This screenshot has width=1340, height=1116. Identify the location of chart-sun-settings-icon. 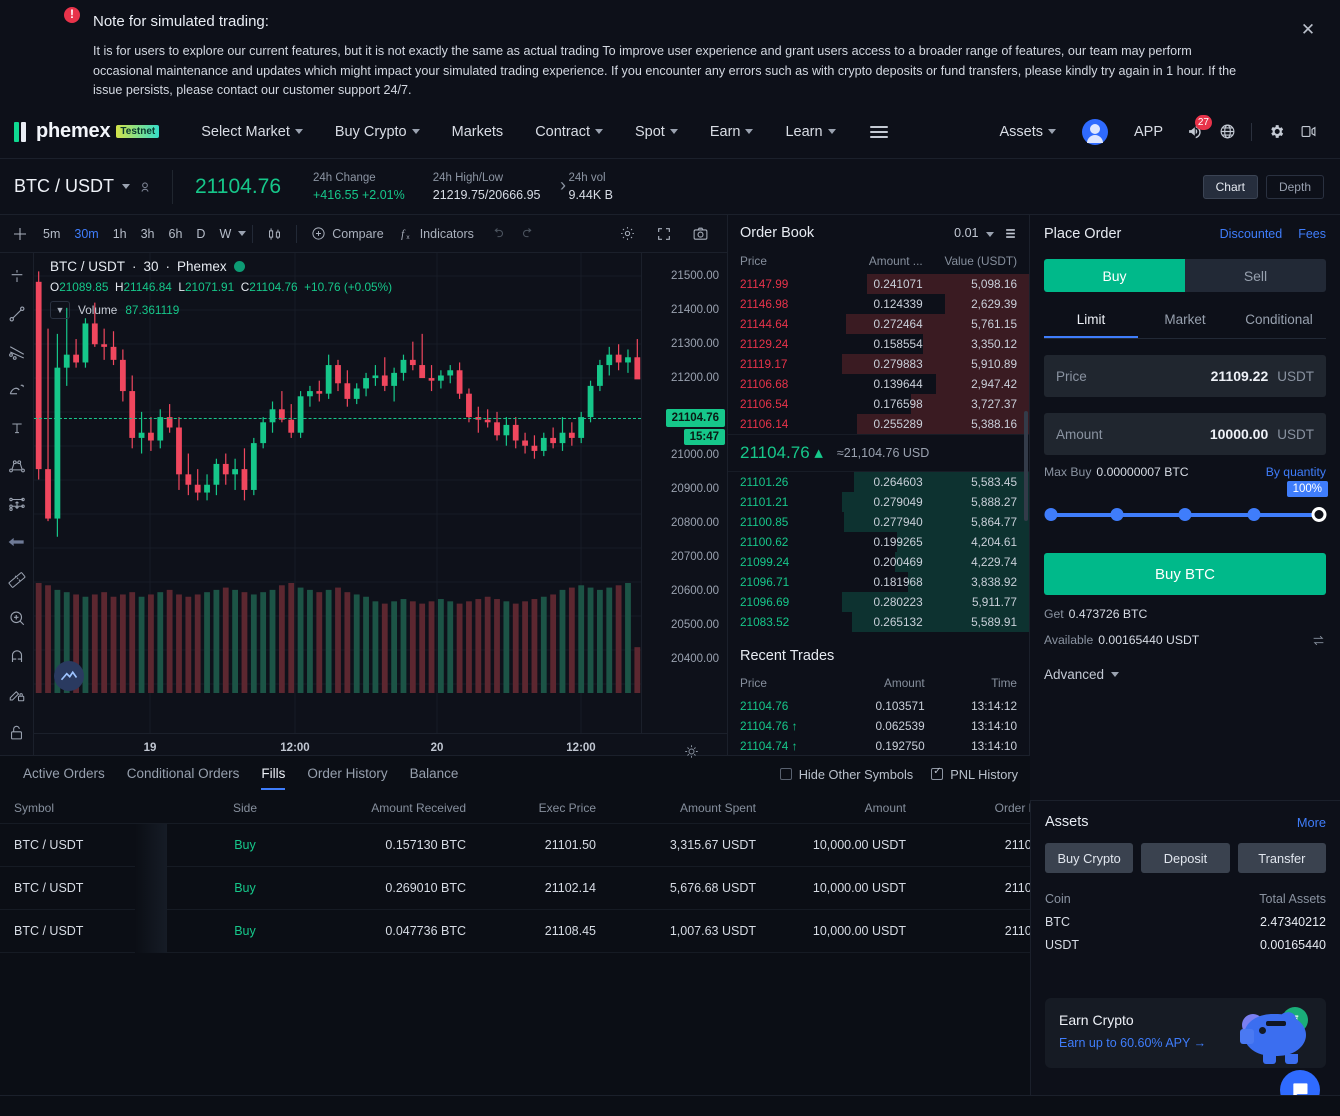
(691, 751).